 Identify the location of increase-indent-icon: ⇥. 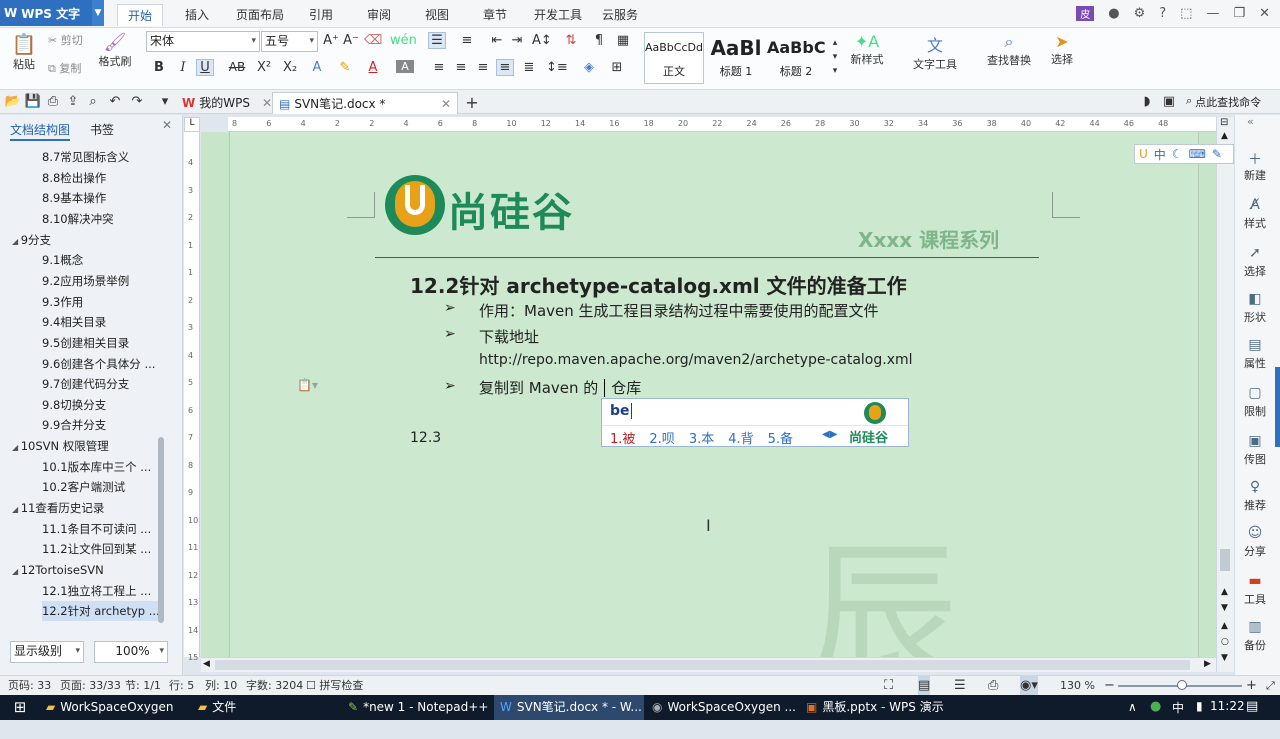
(517, 40).